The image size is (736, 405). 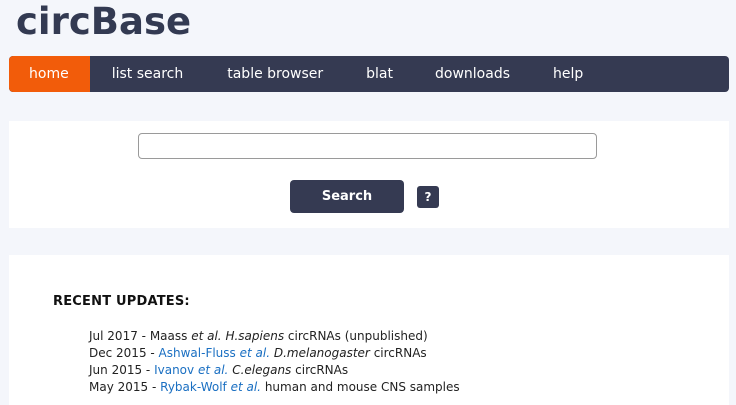 What do you see at coordinates (113, 336) in the screenshot?
I see `update-date: Jul 2017` at bounding box center [113, 336].